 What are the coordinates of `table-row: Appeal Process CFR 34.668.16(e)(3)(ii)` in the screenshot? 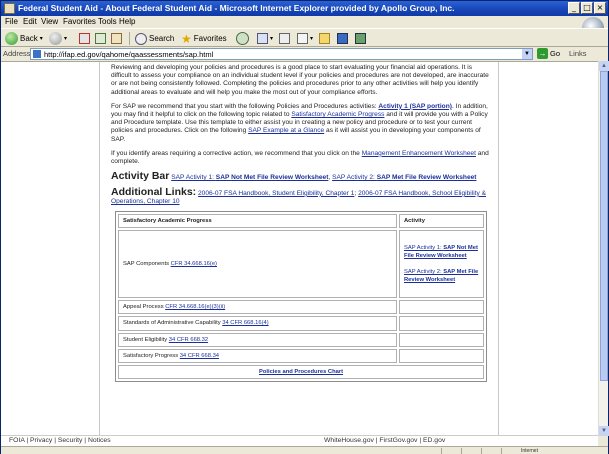 It's located at (301, 307).